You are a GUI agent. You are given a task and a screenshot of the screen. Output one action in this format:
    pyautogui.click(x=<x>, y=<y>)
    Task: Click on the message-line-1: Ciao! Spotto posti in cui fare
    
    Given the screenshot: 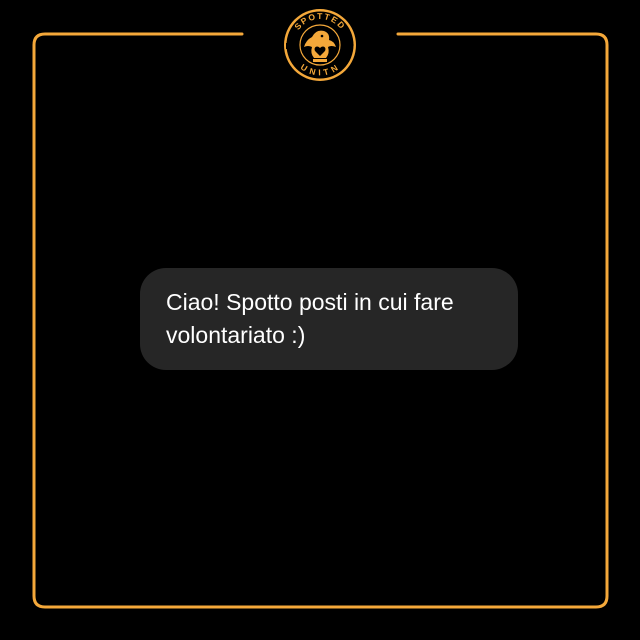 What is the action you would take?
    pyautogui.click(x=310, y=302)
    